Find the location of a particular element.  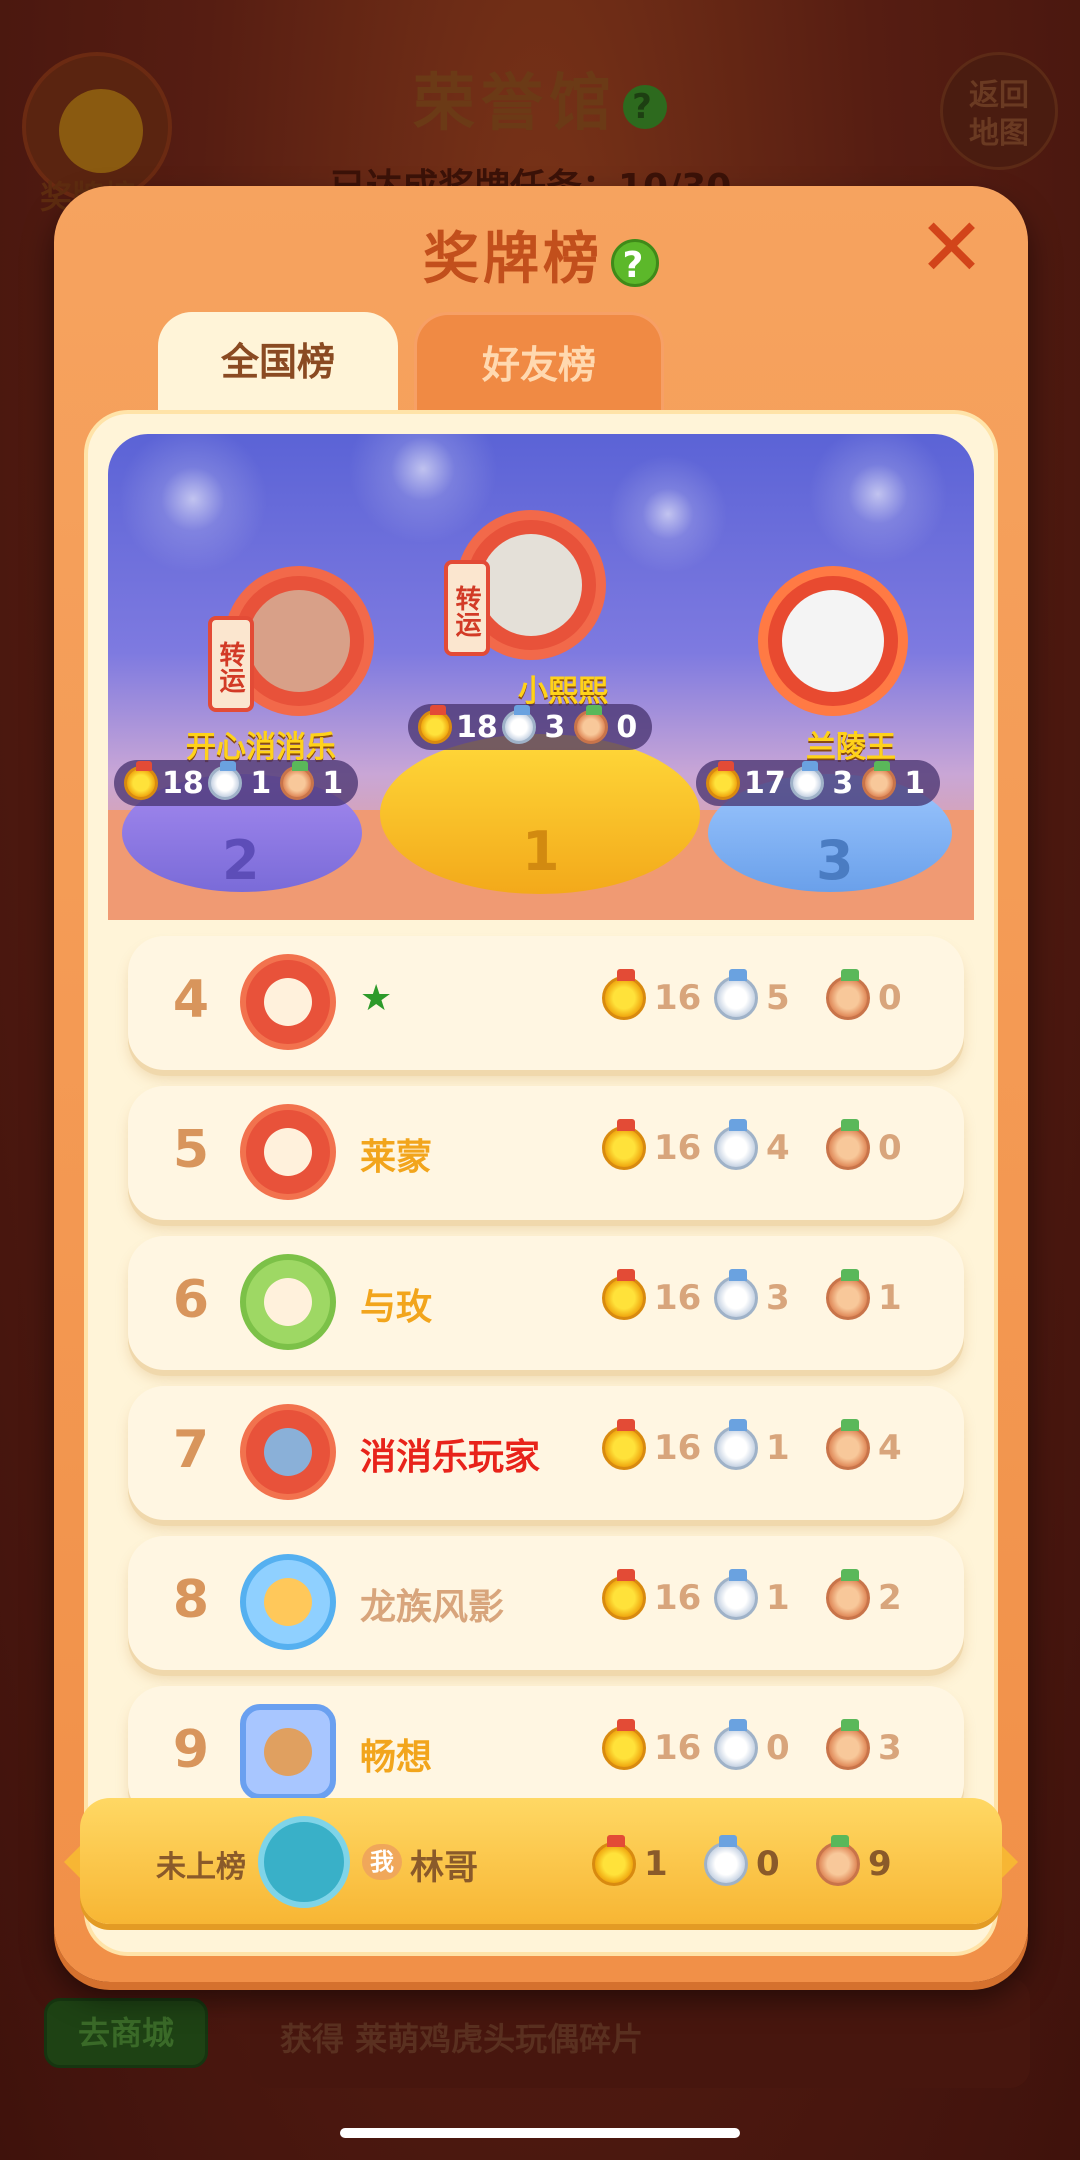

lucky-badge-rank-2: 转运 is located at coordinates (231, 664).